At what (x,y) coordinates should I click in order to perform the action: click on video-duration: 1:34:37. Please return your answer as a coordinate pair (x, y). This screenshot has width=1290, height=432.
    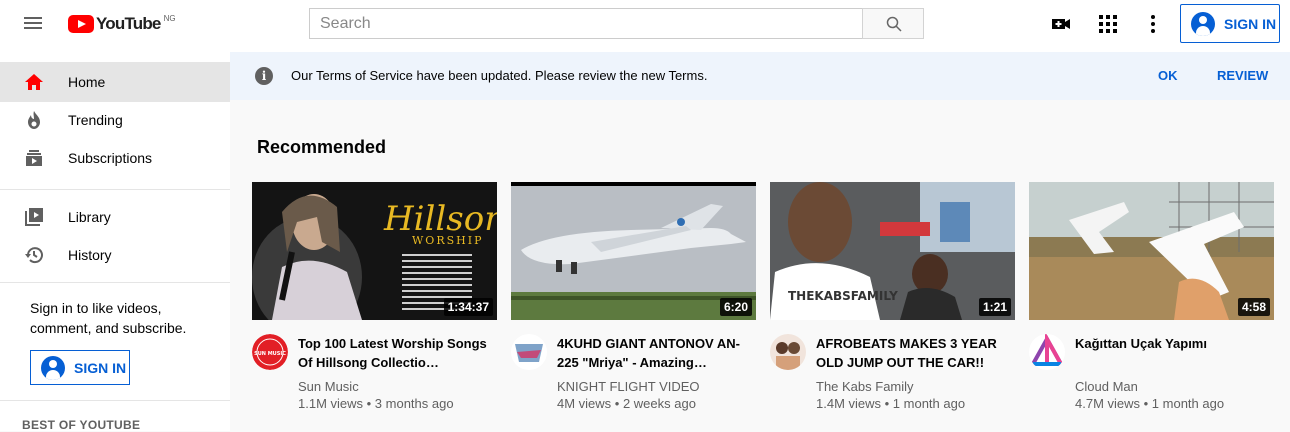
    Looking at the image, I should click on (468, 307).